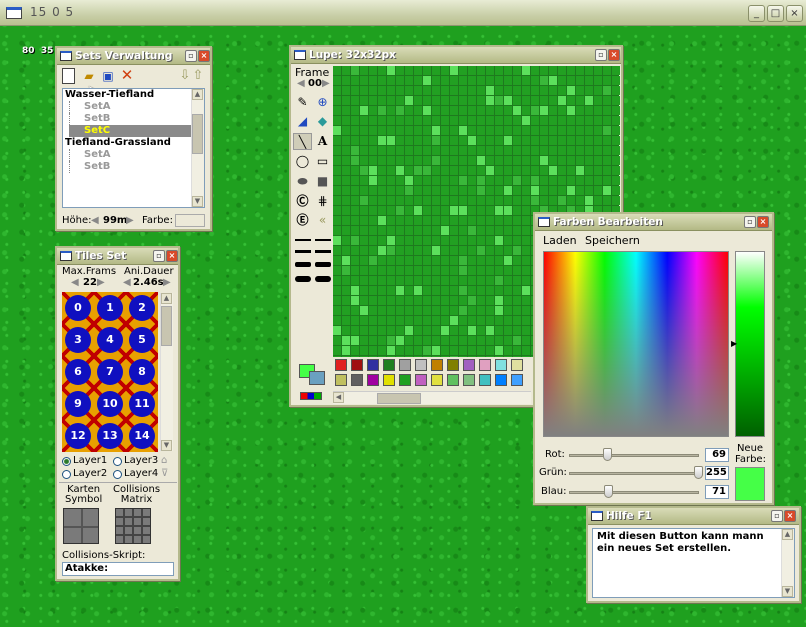  Describe the element at coordinates (110, 372) in the screenshot. I see `tile-cell: 7` at that location.